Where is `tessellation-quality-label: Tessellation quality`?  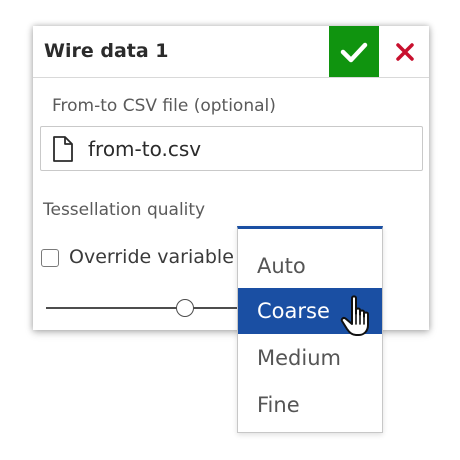
tessellation-quality-label: Tessellation quality is located at coordinates (124, 210).